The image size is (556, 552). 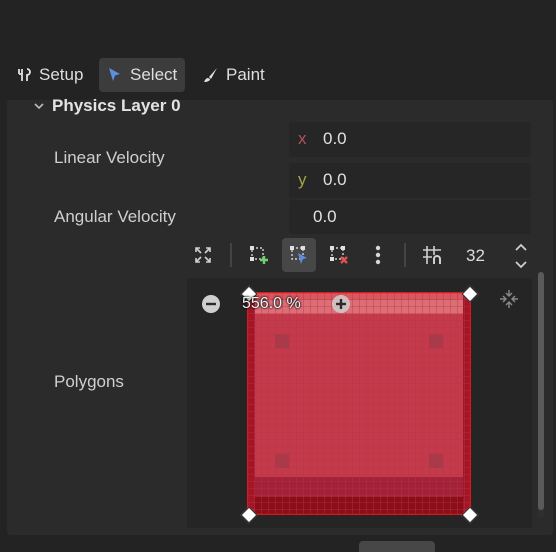 I want to click on wrench-icon, so click(x=24, y=74).